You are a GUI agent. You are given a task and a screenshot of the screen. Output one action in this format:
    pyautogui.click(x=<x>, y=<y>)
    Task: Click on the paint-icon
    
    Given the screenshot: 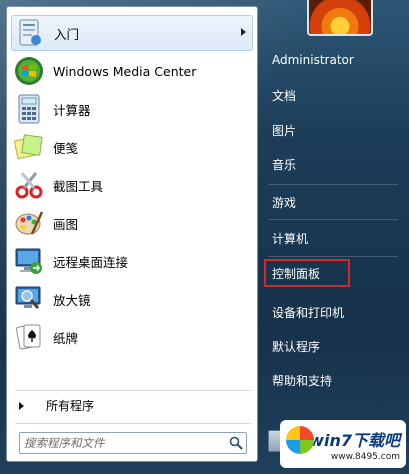 What is the action you would take?
    pyautogui.click(x=29, y=223)
    